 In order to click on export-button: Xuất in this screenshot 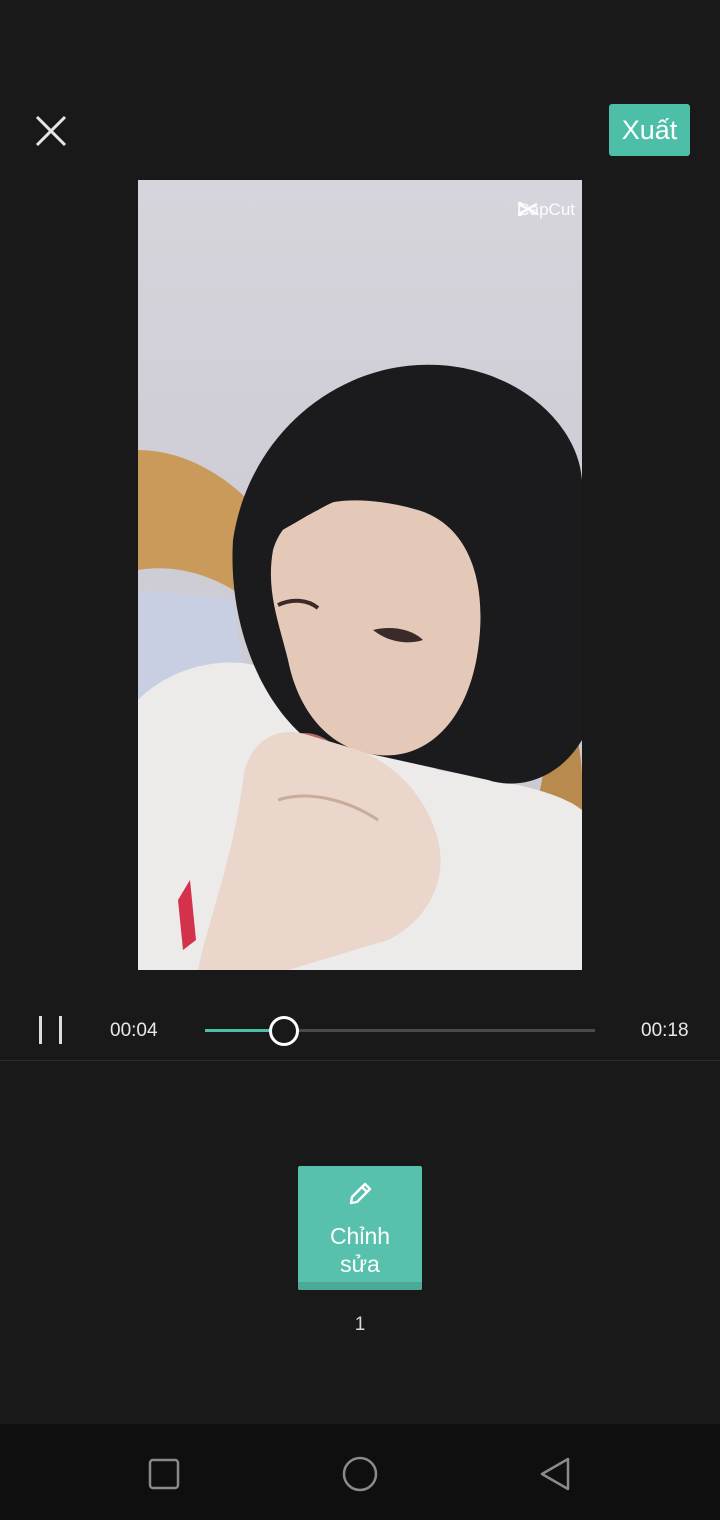, I will do `click(649, 130)`.